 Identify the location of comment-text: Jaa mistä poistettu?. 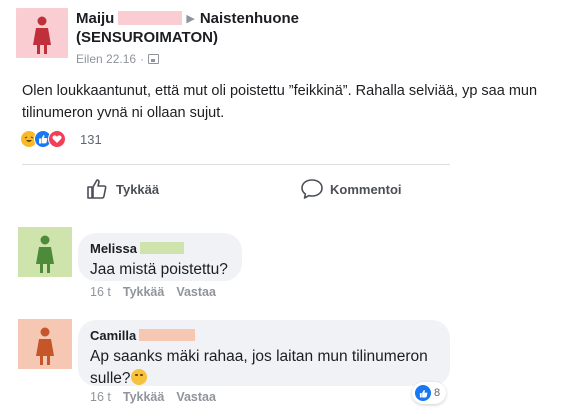
(159, 269).